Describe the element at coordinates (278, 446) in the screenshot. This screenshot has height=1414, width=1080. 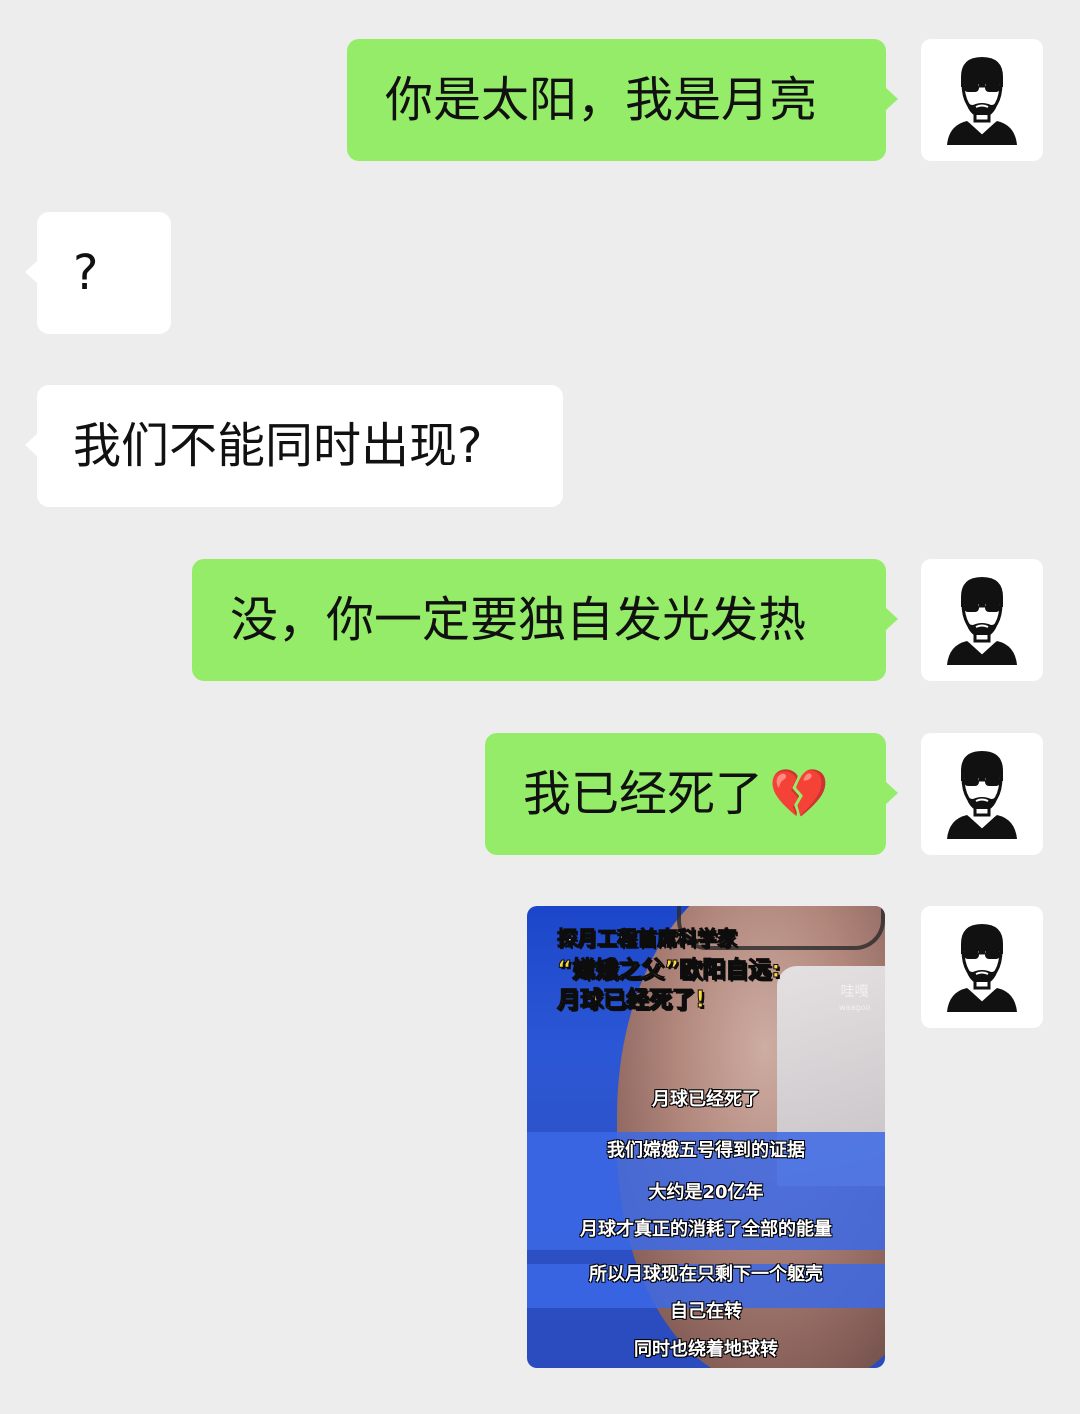
I see `message-text: 我们不能同时出现?` at that location.